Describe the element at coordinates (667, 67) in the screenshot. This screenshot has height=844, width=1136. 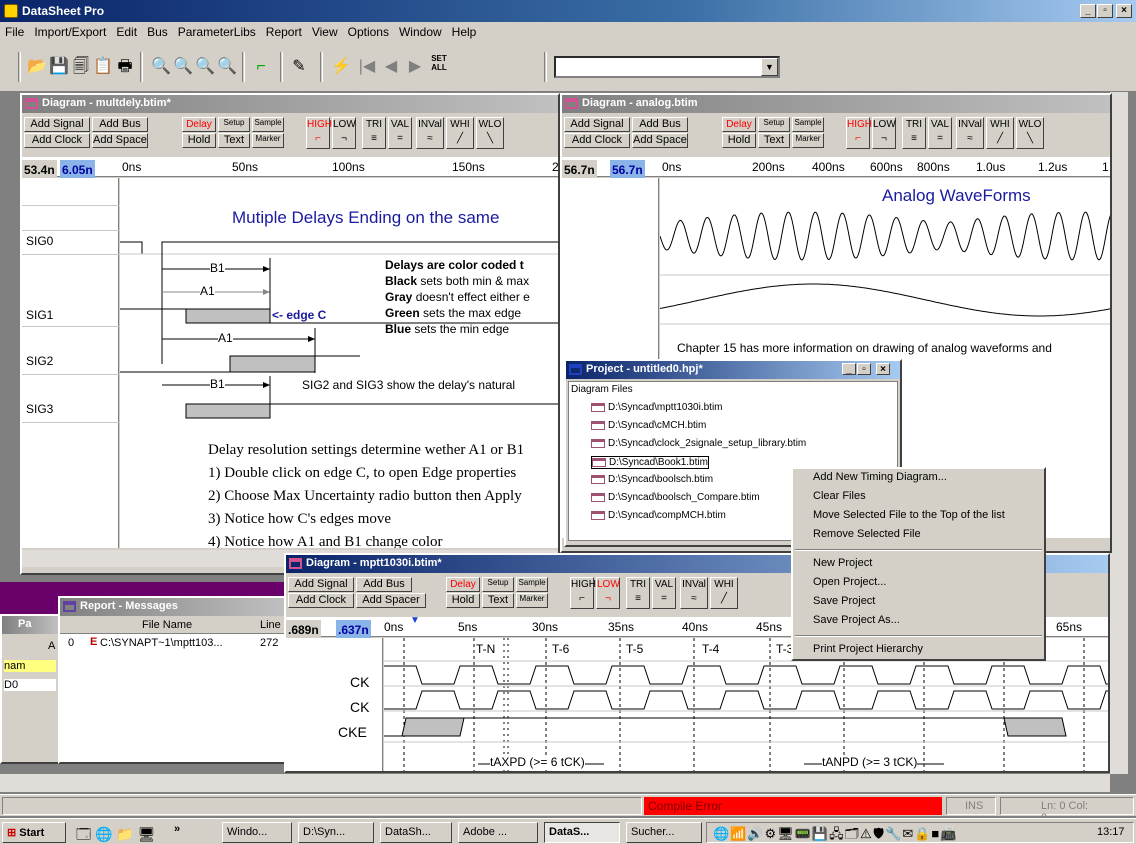
I see `toolbar-combo: ▼` at that location.